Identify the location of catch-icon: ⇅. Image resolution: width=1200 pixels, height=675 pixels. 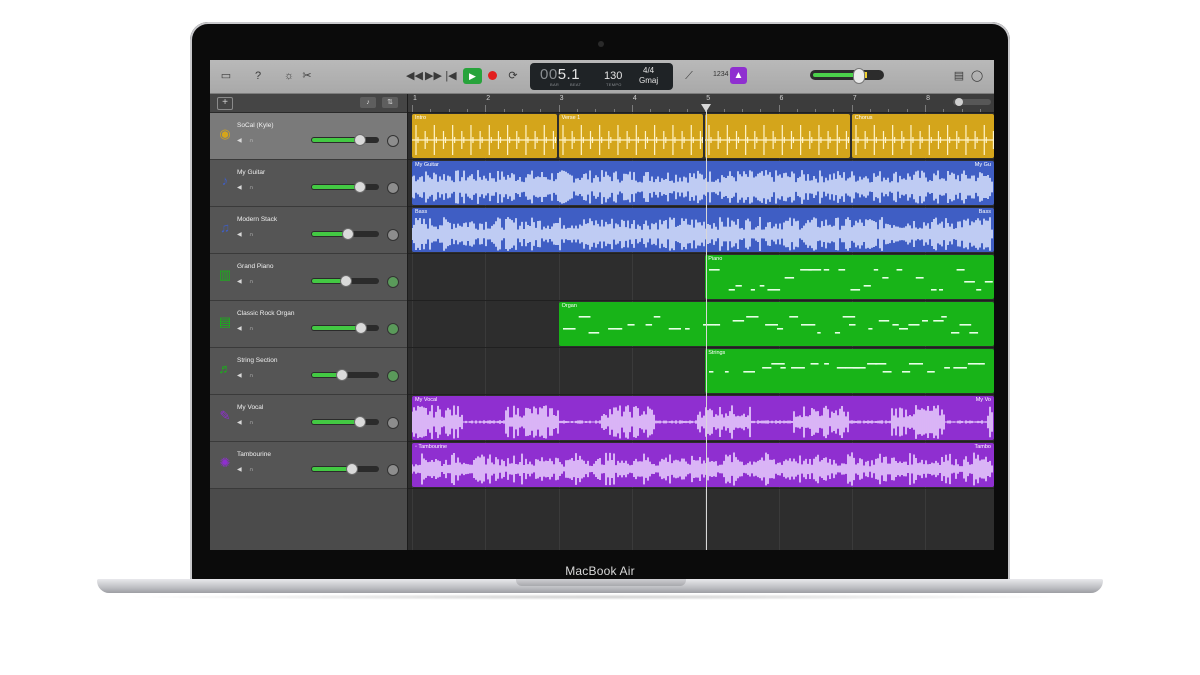
(390, 102).